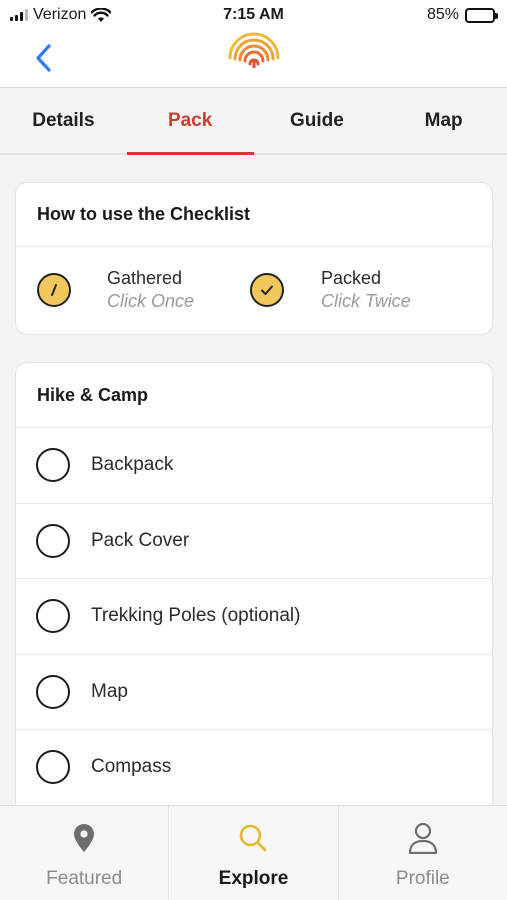 This screenshot has height=900, width=507. What do you see at coordinates (317, 120) in the screenshot?
I see `tab-guide: Guide` at bounding box center [317, 120].